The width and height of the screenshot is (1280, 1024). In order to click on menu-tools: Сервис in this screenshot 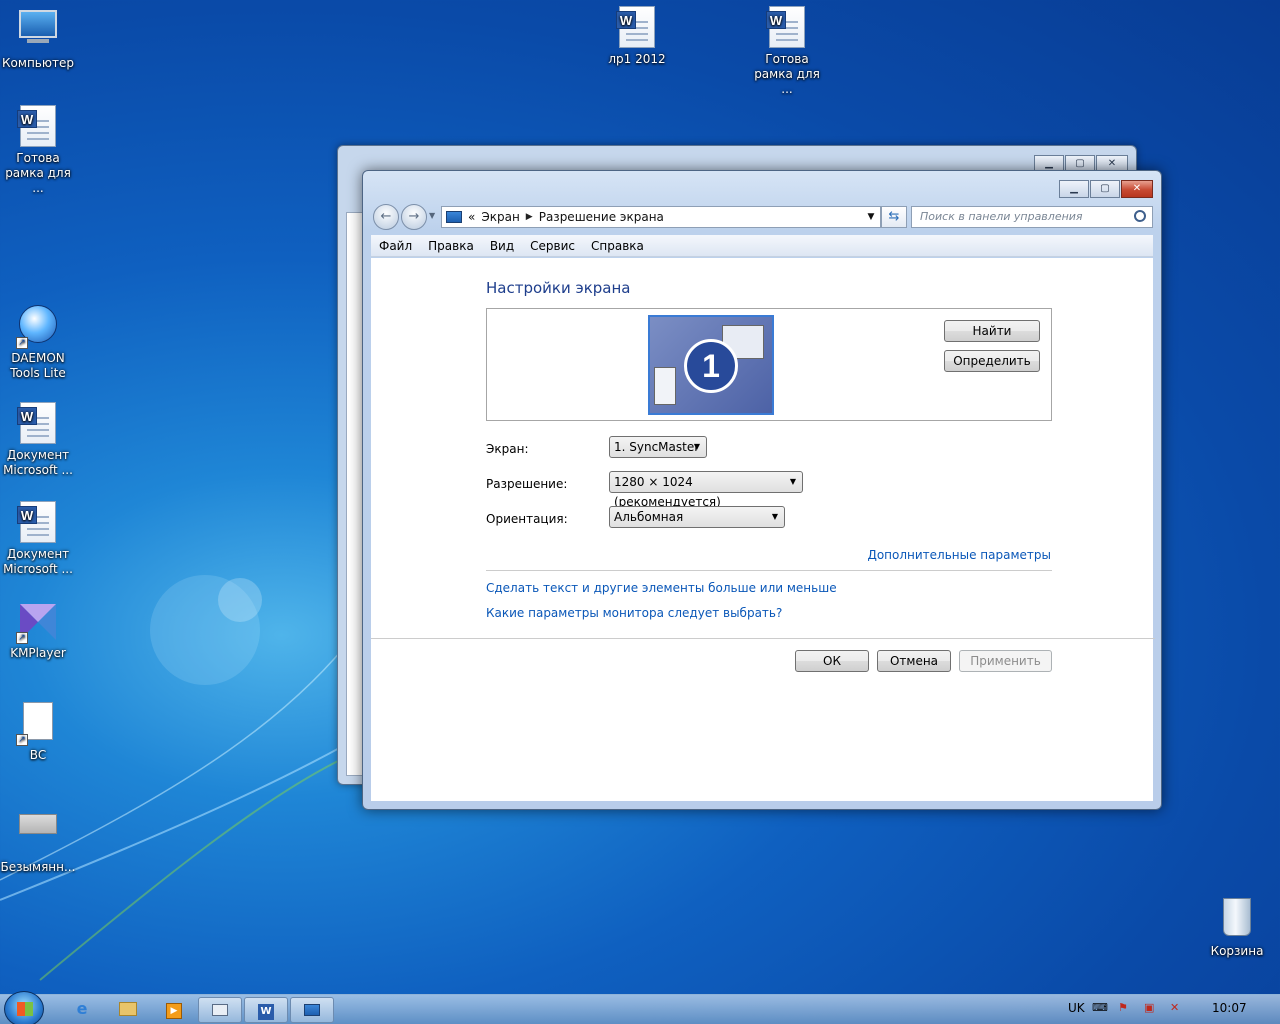, I will do `click(552, 246)`.